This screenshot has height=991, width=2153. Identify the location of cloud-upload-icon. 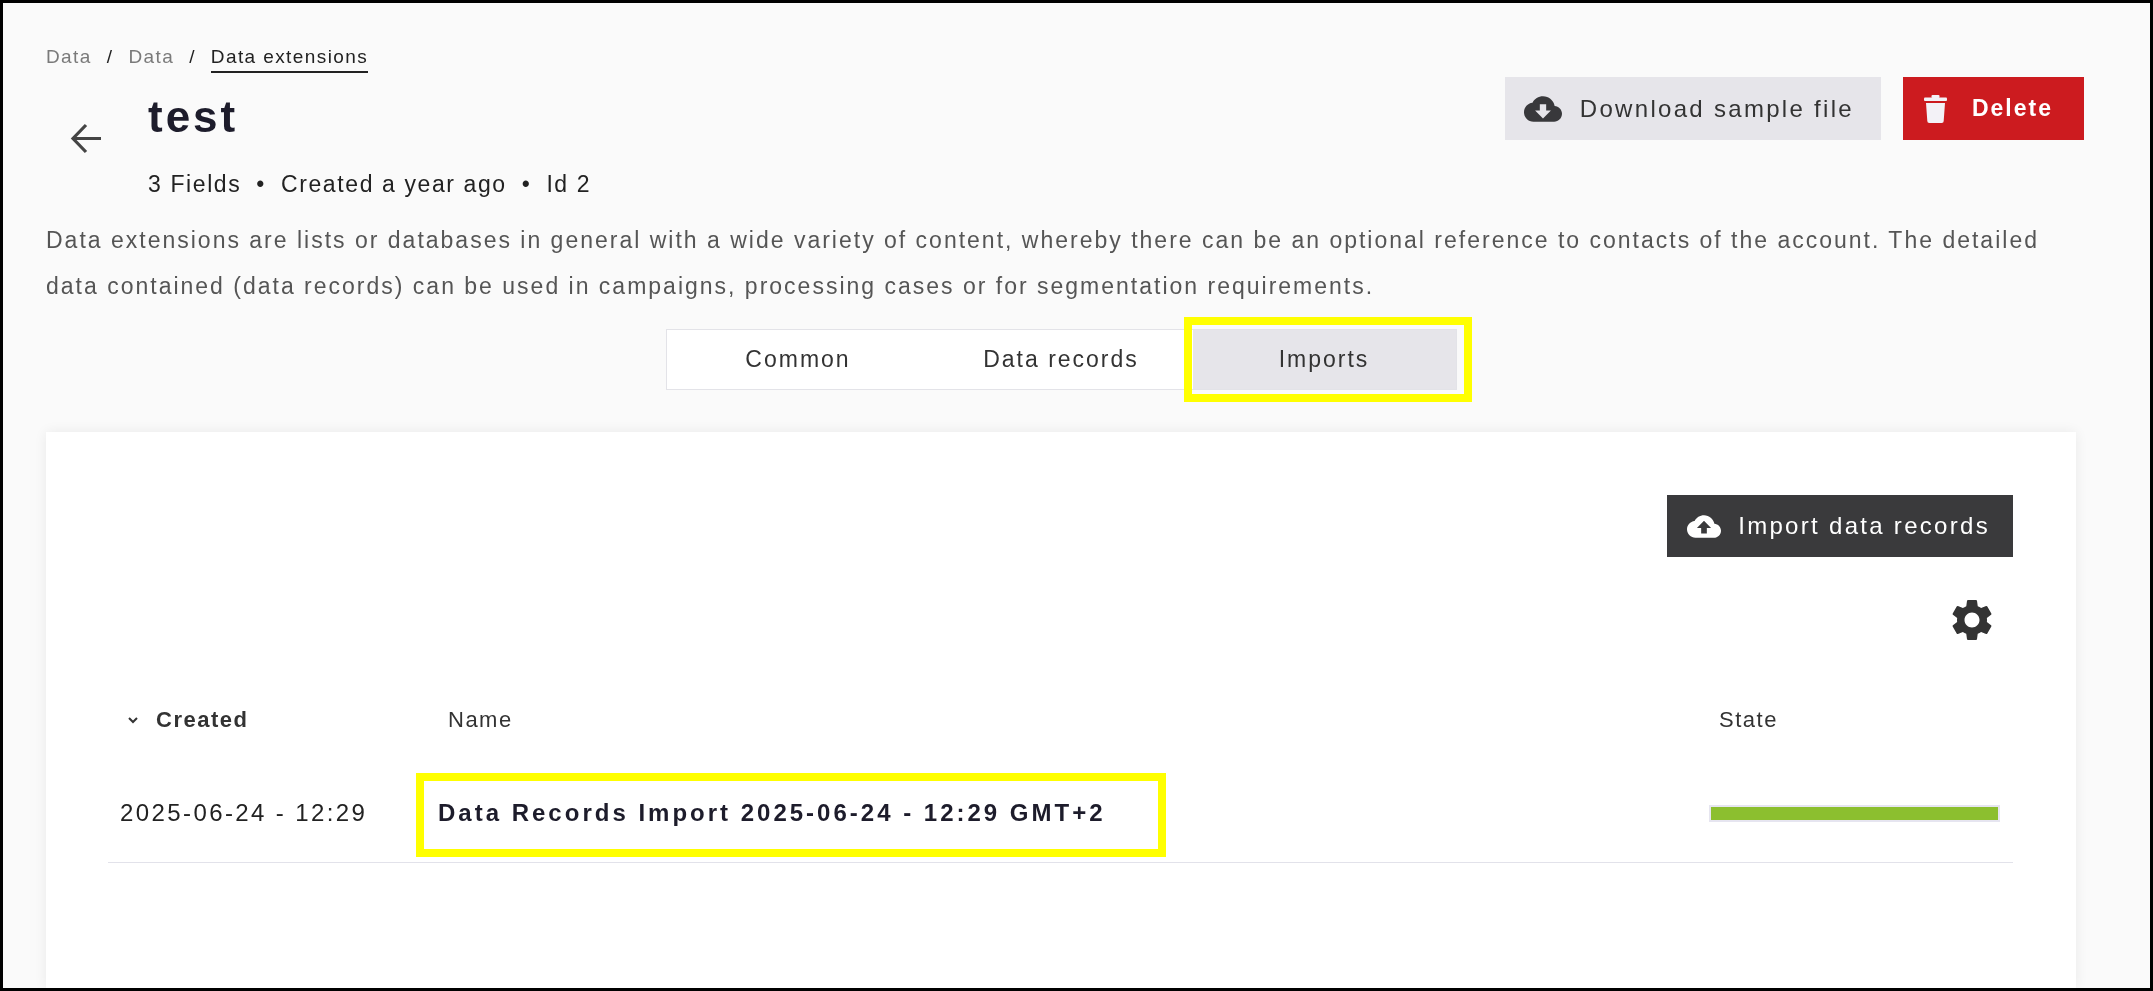
(1704, 526).